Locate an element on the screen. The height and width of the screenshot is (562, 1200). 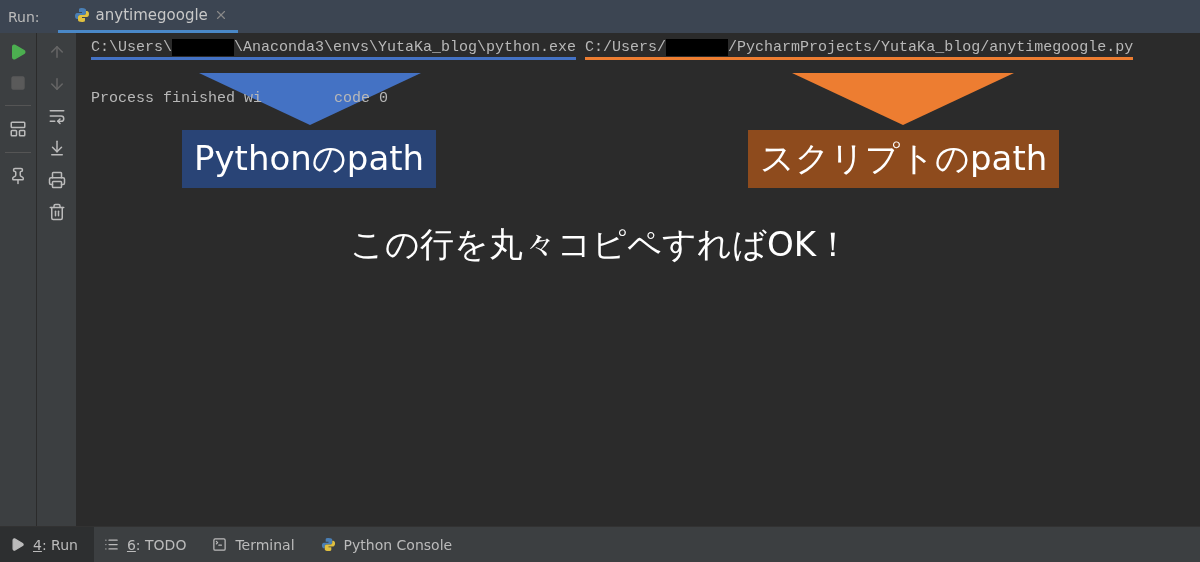
wrap-icon is located at coordinates (56, 116).